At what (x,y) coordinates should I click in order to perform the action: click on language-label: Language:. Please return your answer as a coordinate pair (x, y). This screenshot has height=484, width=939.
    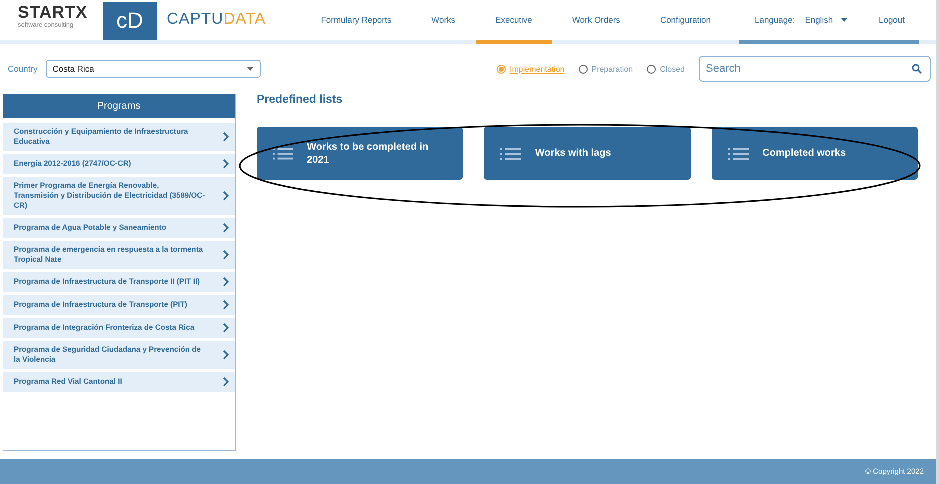
    Looking at the image, I should click on (775, 20).